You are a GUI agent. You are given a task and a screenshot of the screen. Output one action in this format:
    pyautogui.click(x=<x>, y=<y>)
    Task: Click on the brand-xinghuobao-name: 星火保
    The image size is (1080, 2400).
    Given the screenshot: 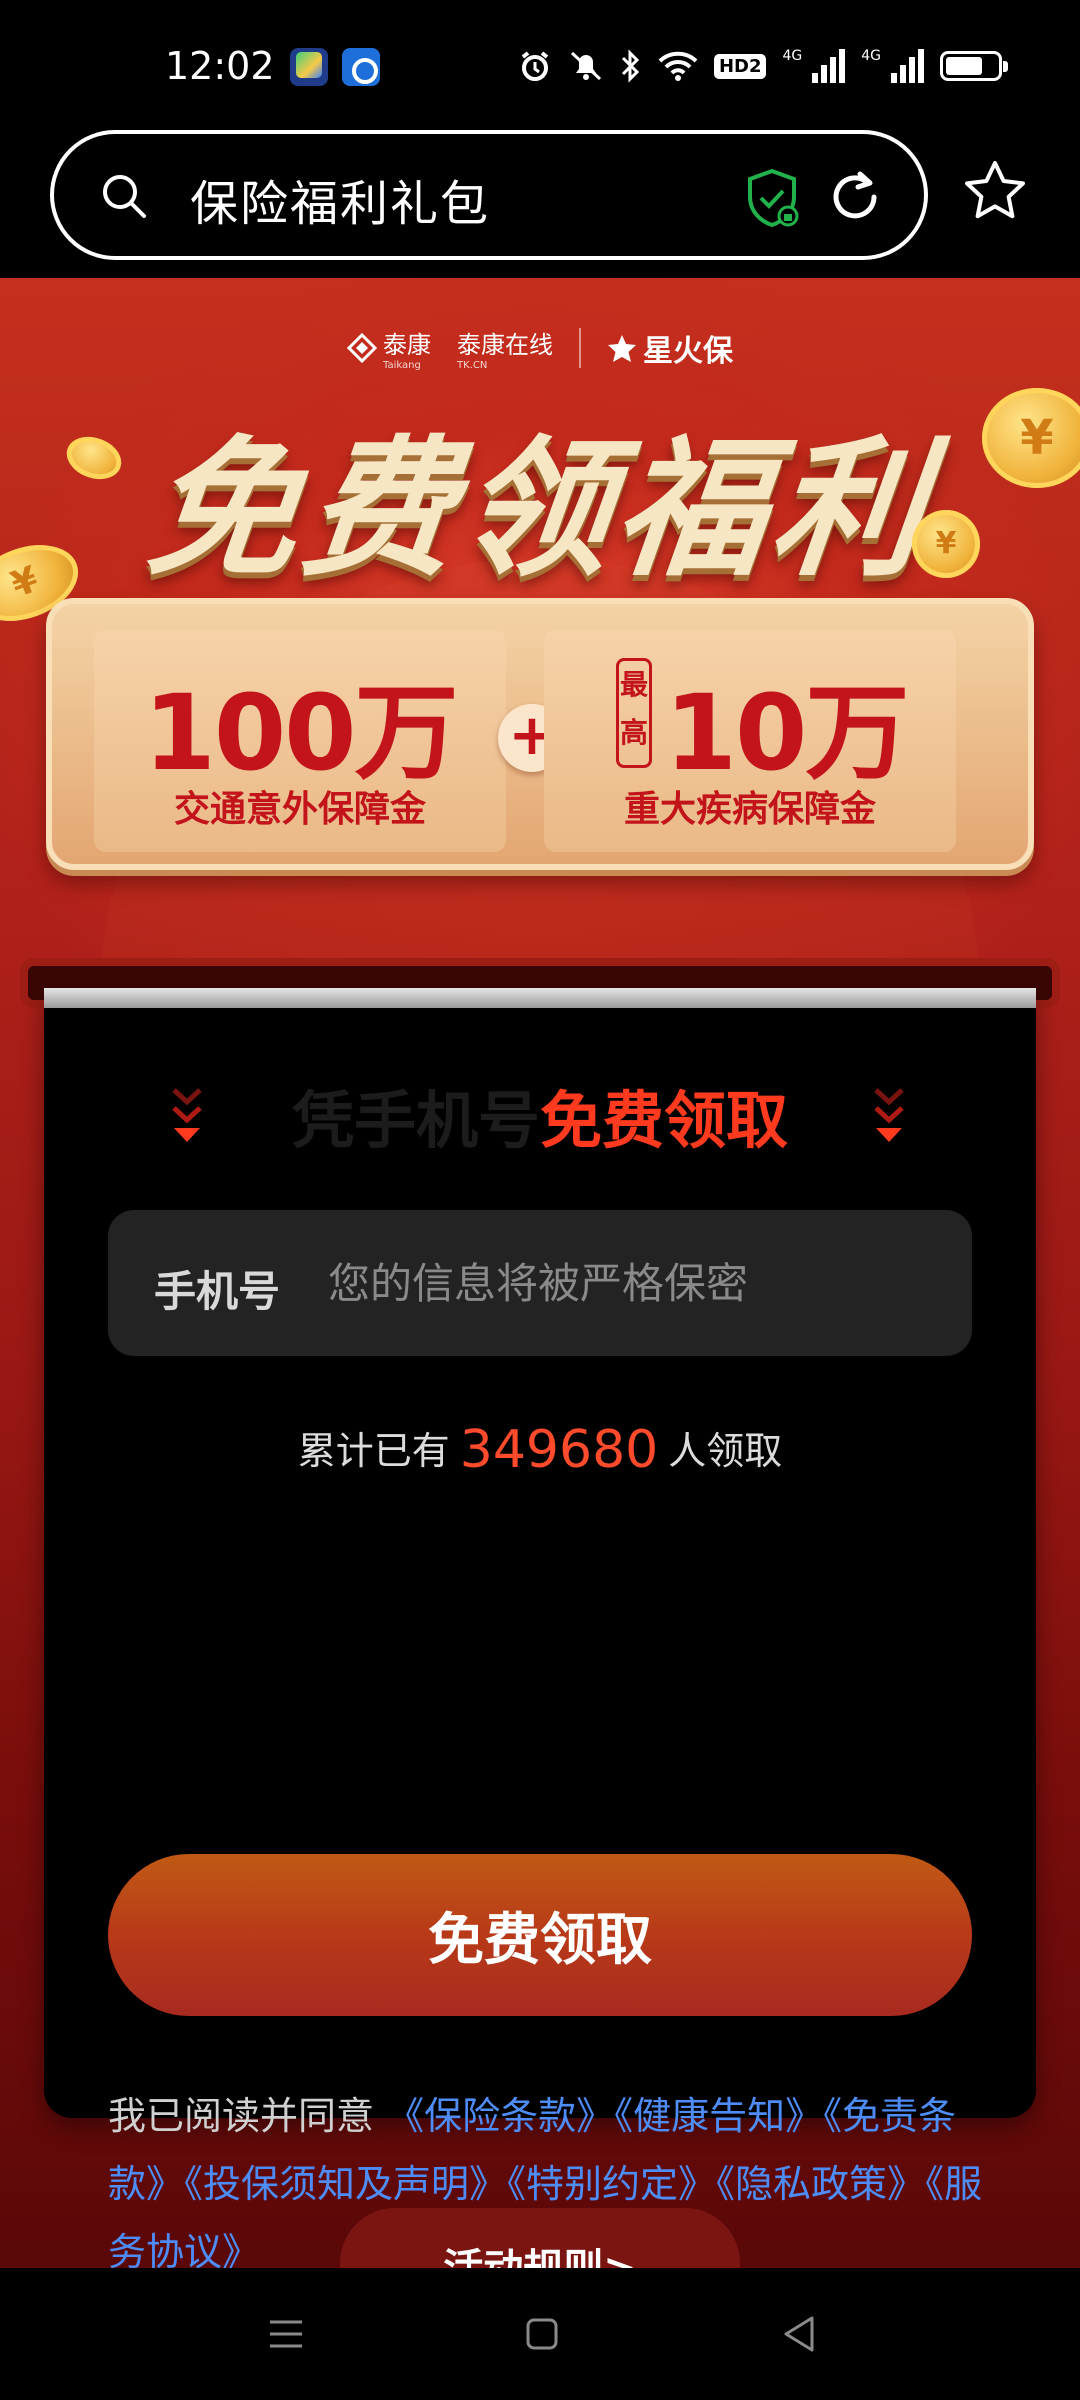 What is the action you would take?
    pyautogui.click(x=688, y=351)
    